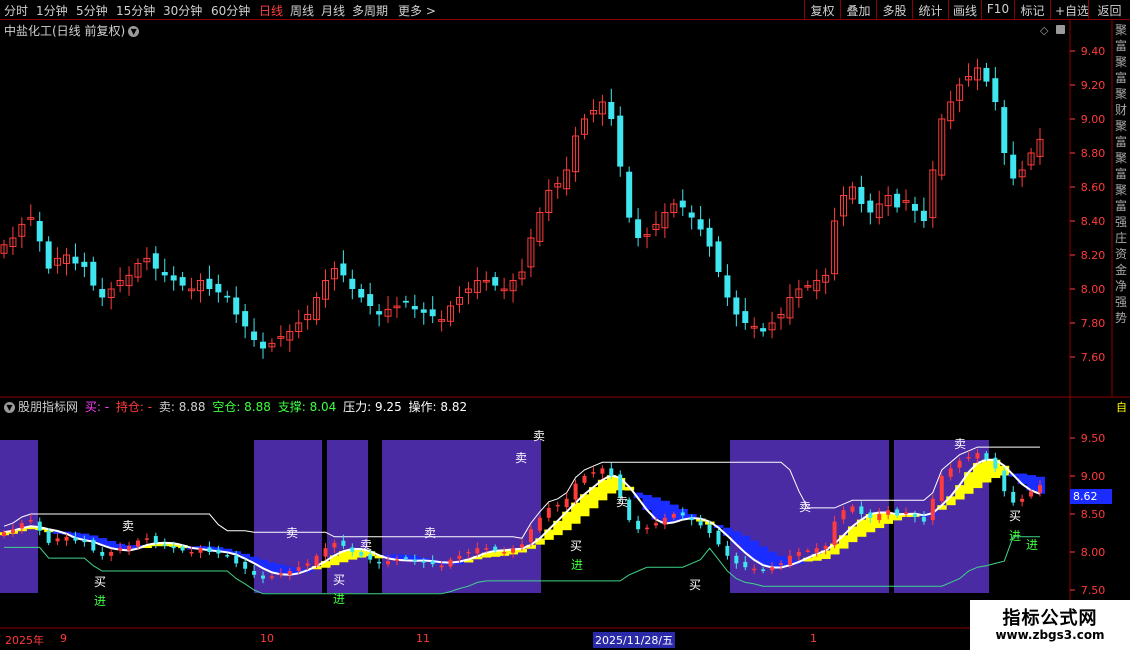 The height and width of the screenshot is (650, 1130). I want to click on current-value-text: 8.62, so click(1085, 496).